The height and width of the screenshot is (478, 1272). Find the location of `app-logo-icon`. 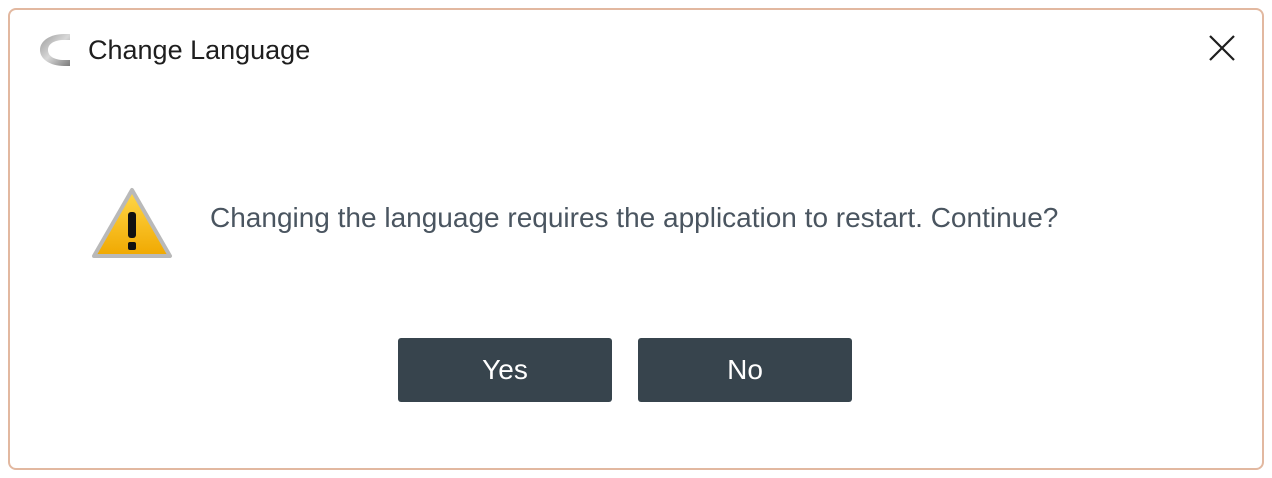

app-logo-icon is located at coordinates (53, 50).